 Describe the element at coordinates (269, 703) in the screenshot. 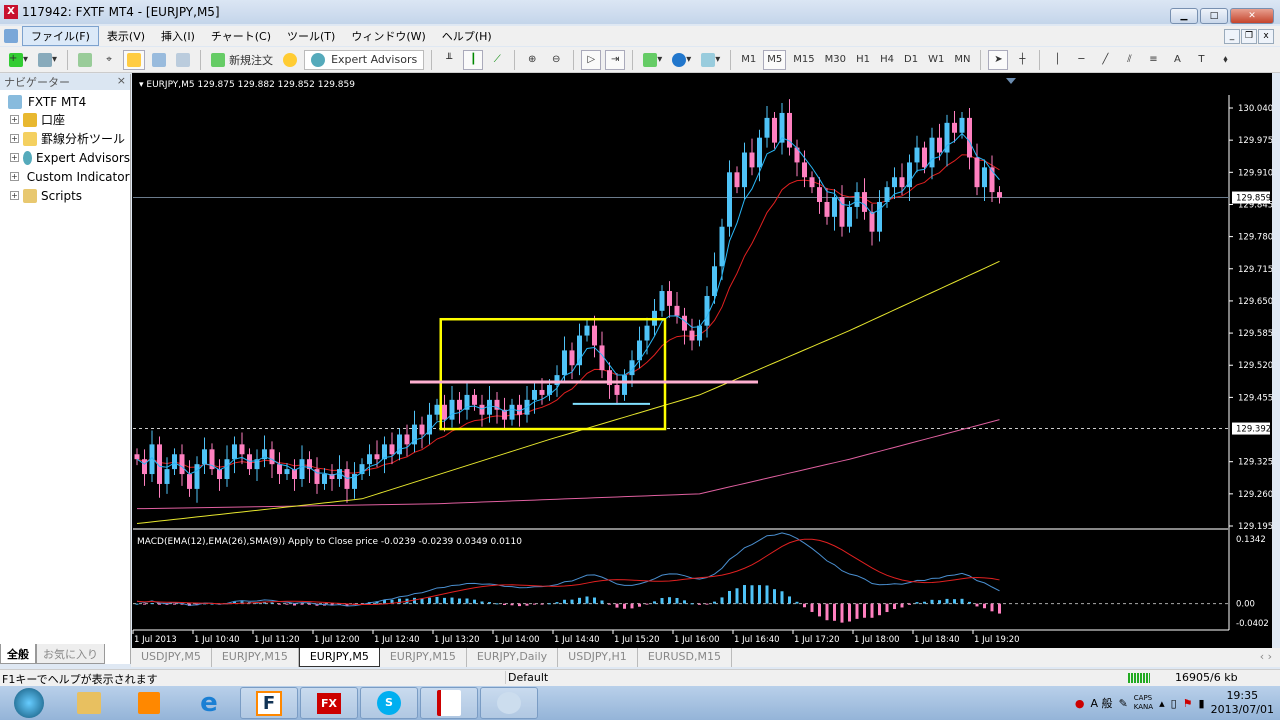

I see `fxtf-app-icon: F` at that location.